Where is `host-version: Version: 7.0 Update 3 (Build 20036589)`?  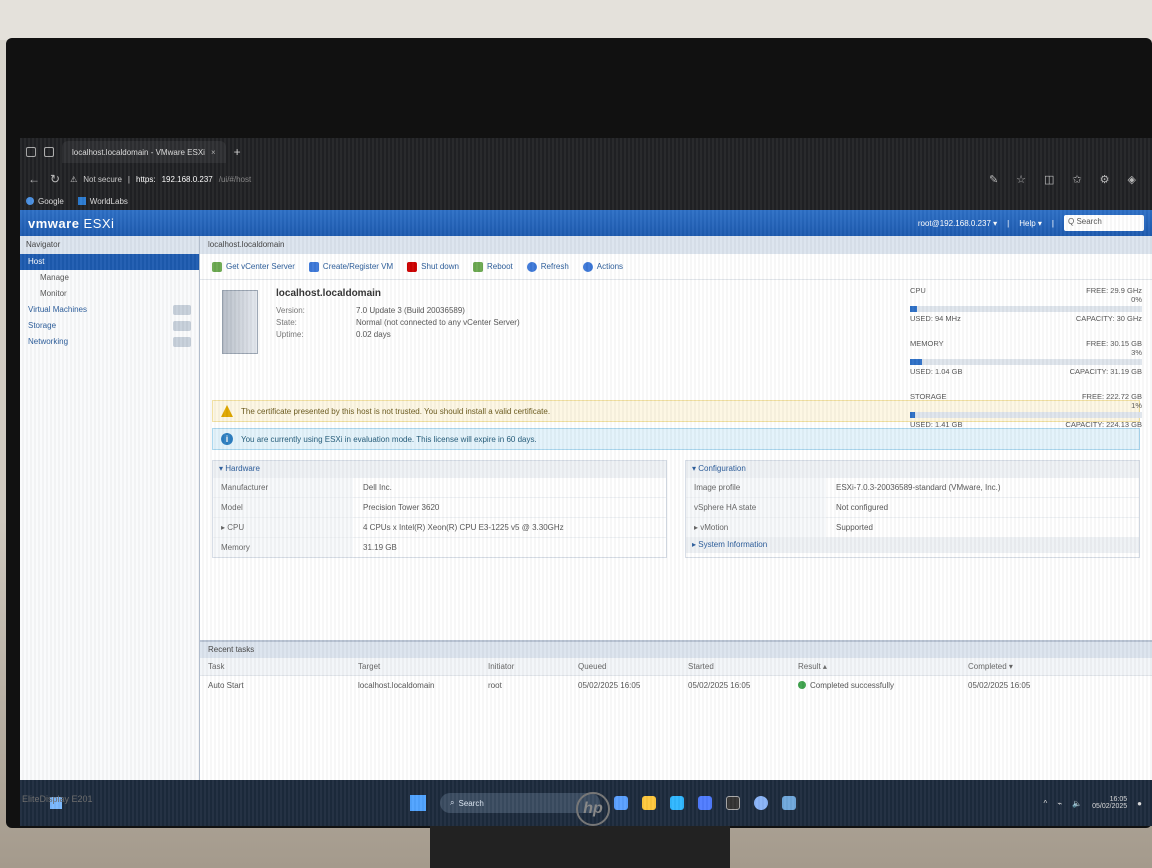
host-version: Version: 7.0 Update 3 (Build 20036589) is located at coordinates (370, 310).